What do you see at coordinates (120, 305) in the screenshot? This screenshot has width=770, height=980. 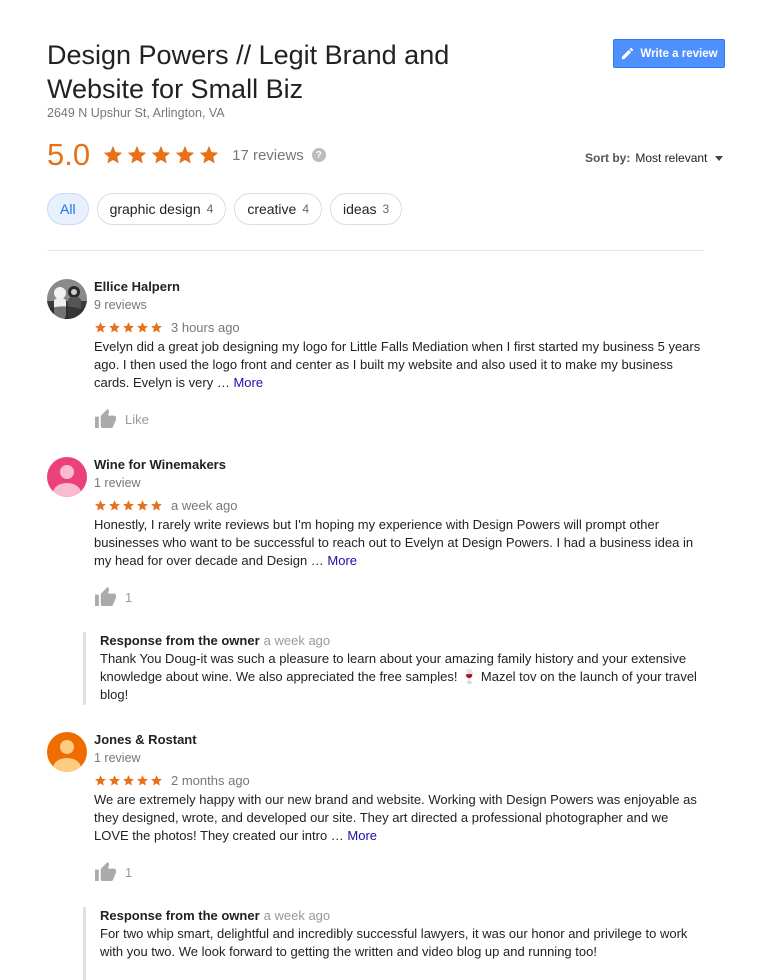 I see `reviewer-review-count: 9 reviews` at bounding box center [120, 305].